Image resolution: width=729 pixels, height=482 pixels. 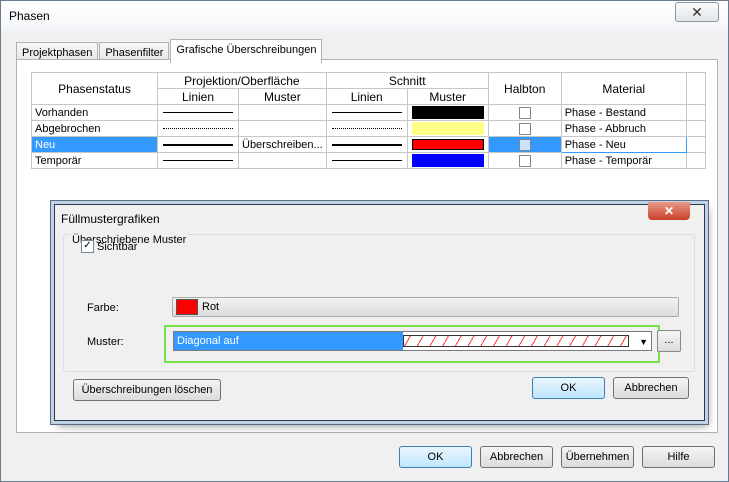 I want to click on material-cell: Phase - Bestand, so click(x=623, y=112).